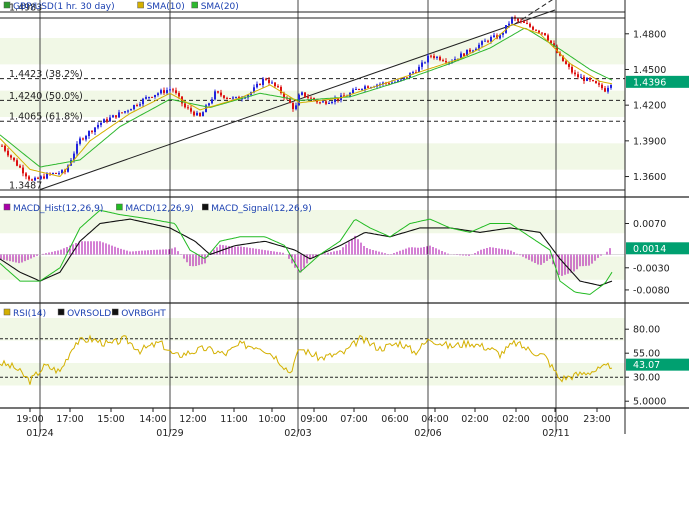  What do you see at coordinates (39, 433) in the screenshot?
I see `date-tick-label: 01/24` at bounding box center [39, 433].